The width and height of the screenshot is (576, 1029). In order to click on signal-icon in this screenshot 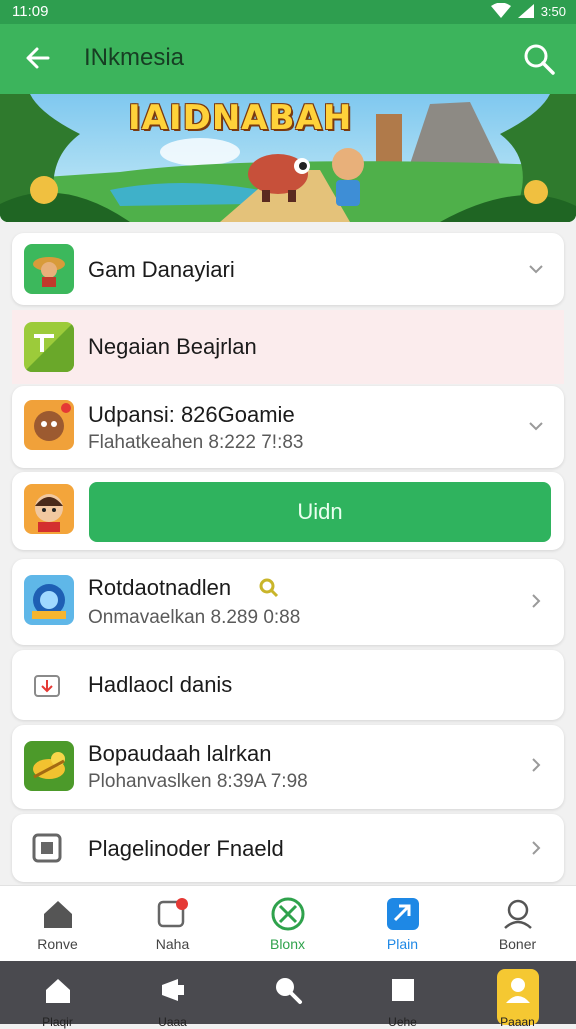, I will do `click(525, 11)`.